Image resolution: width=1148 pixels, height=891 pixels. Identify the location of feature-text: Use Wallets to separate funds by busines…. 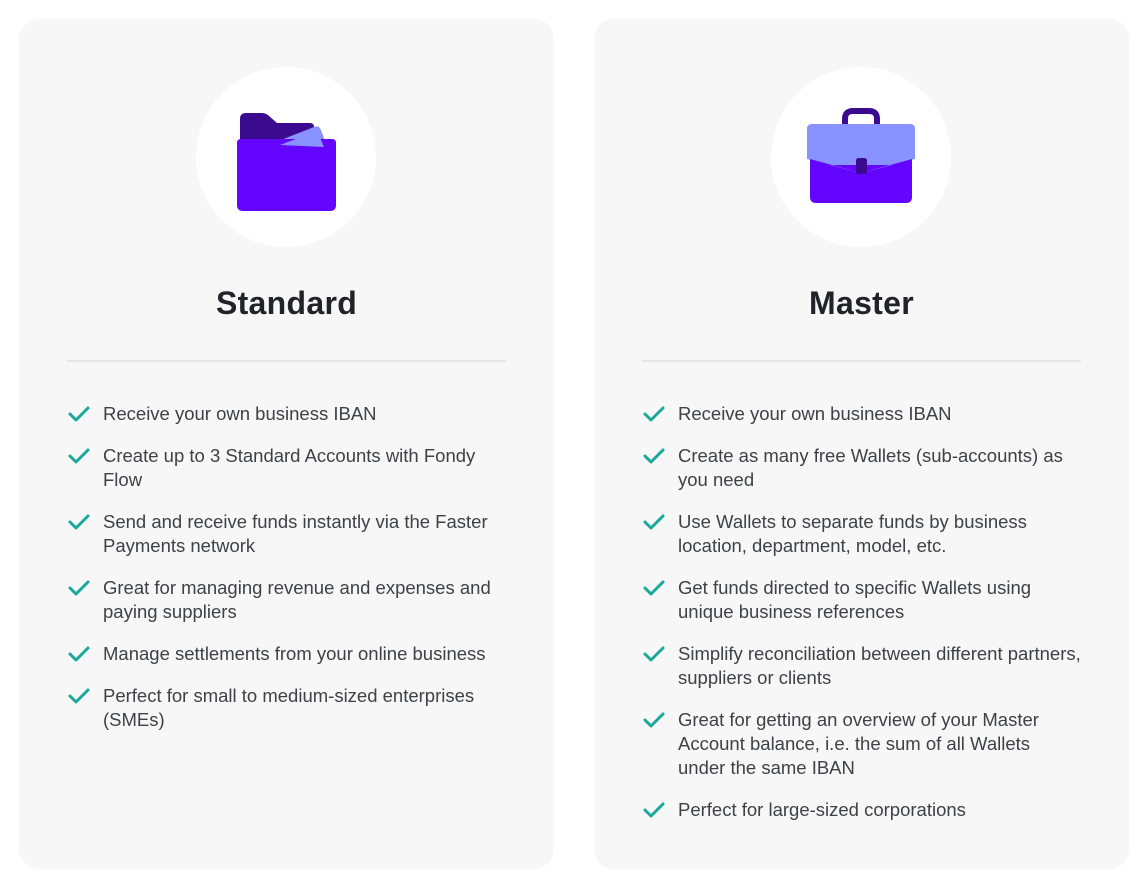
(852, 533).